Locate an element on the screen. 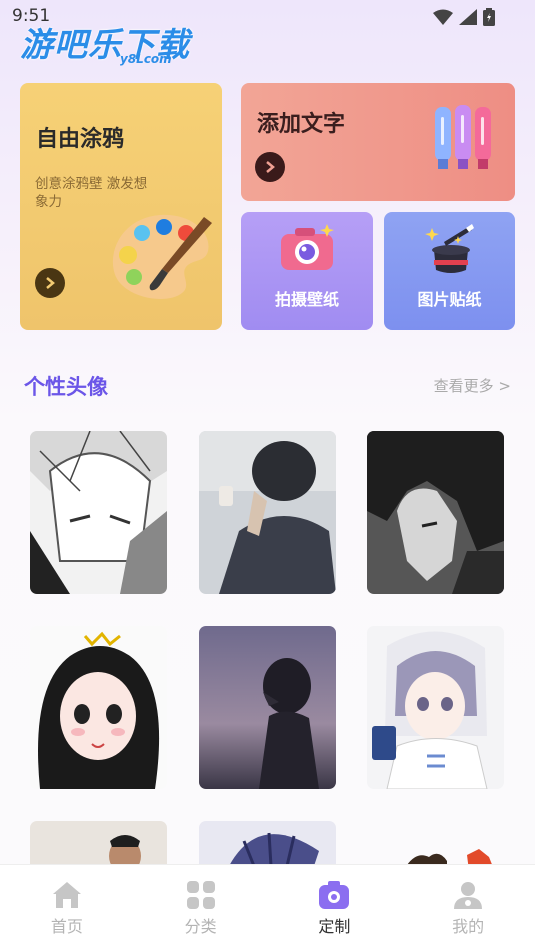 This screenshot has height=951, width=535. graffiti-arrow-button is located at coordinates (50, 283).